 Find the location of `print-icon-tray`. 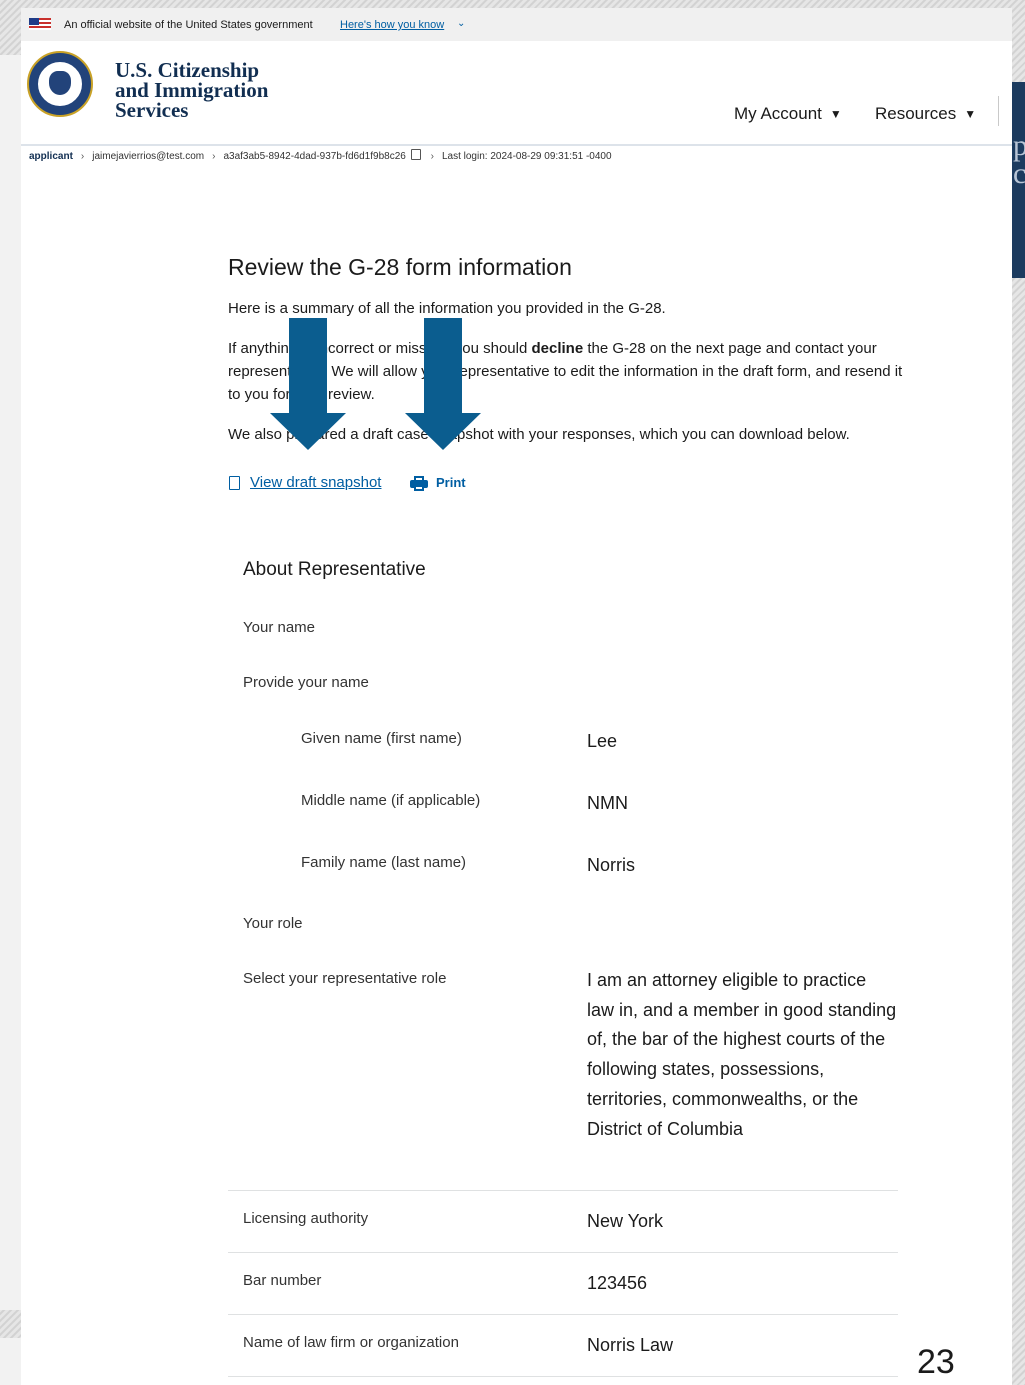

print-icon-tray is located at coordinates (419, 488).